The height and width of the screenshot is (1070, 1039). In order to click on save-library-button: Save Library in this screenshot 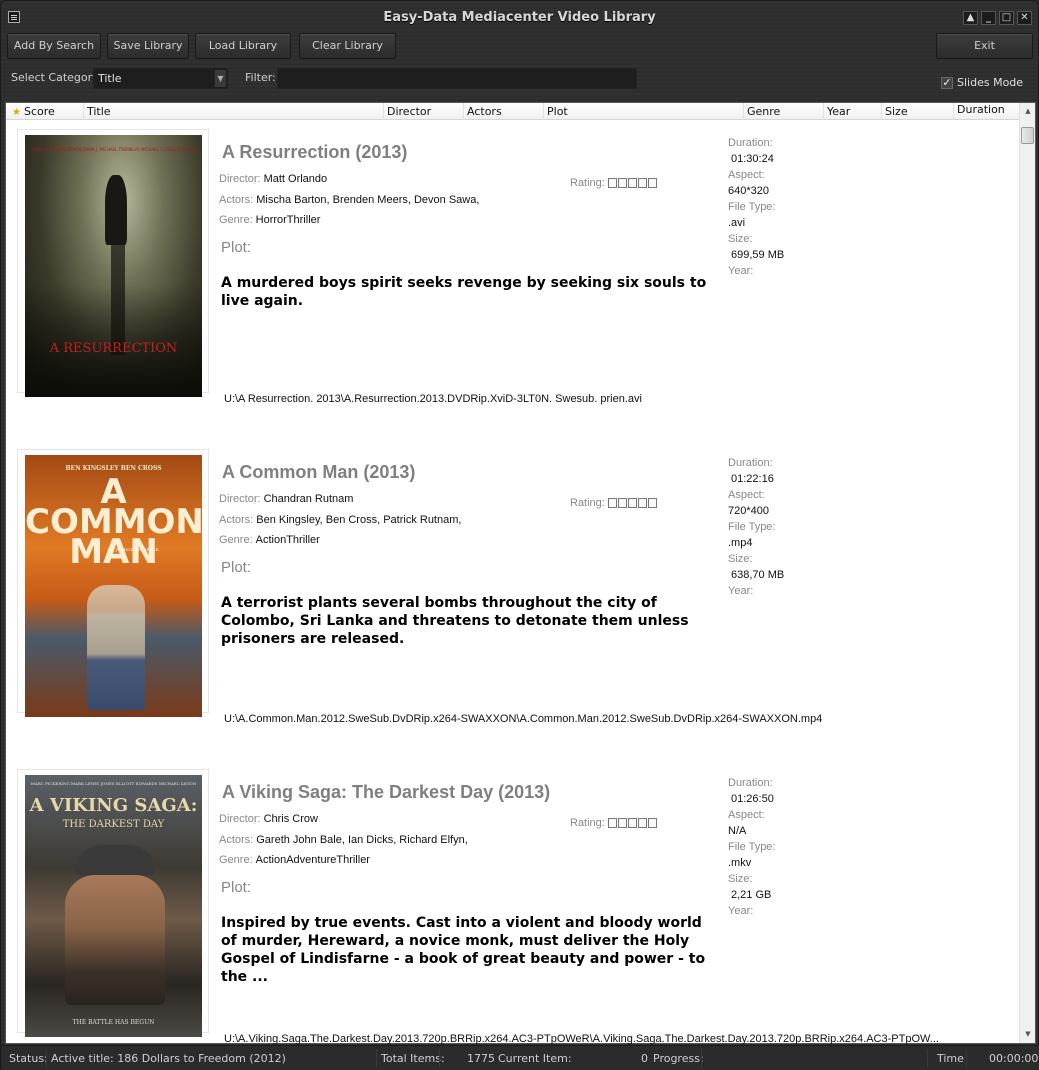, I will do `click(148, 46)`.